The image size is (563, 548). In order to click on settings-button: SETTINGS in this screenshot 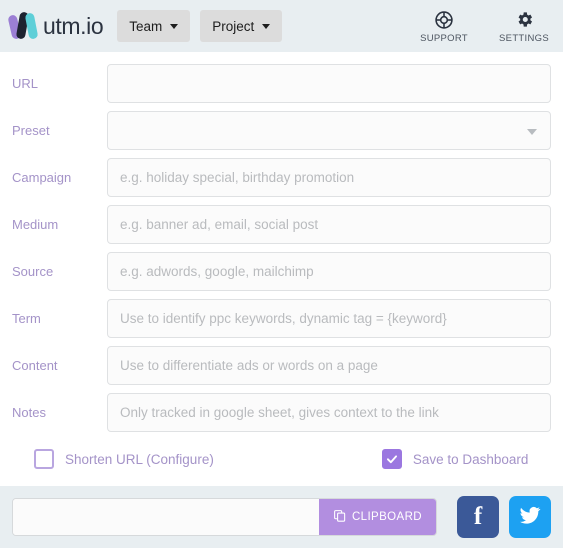, I will do `click(524, 26)`.